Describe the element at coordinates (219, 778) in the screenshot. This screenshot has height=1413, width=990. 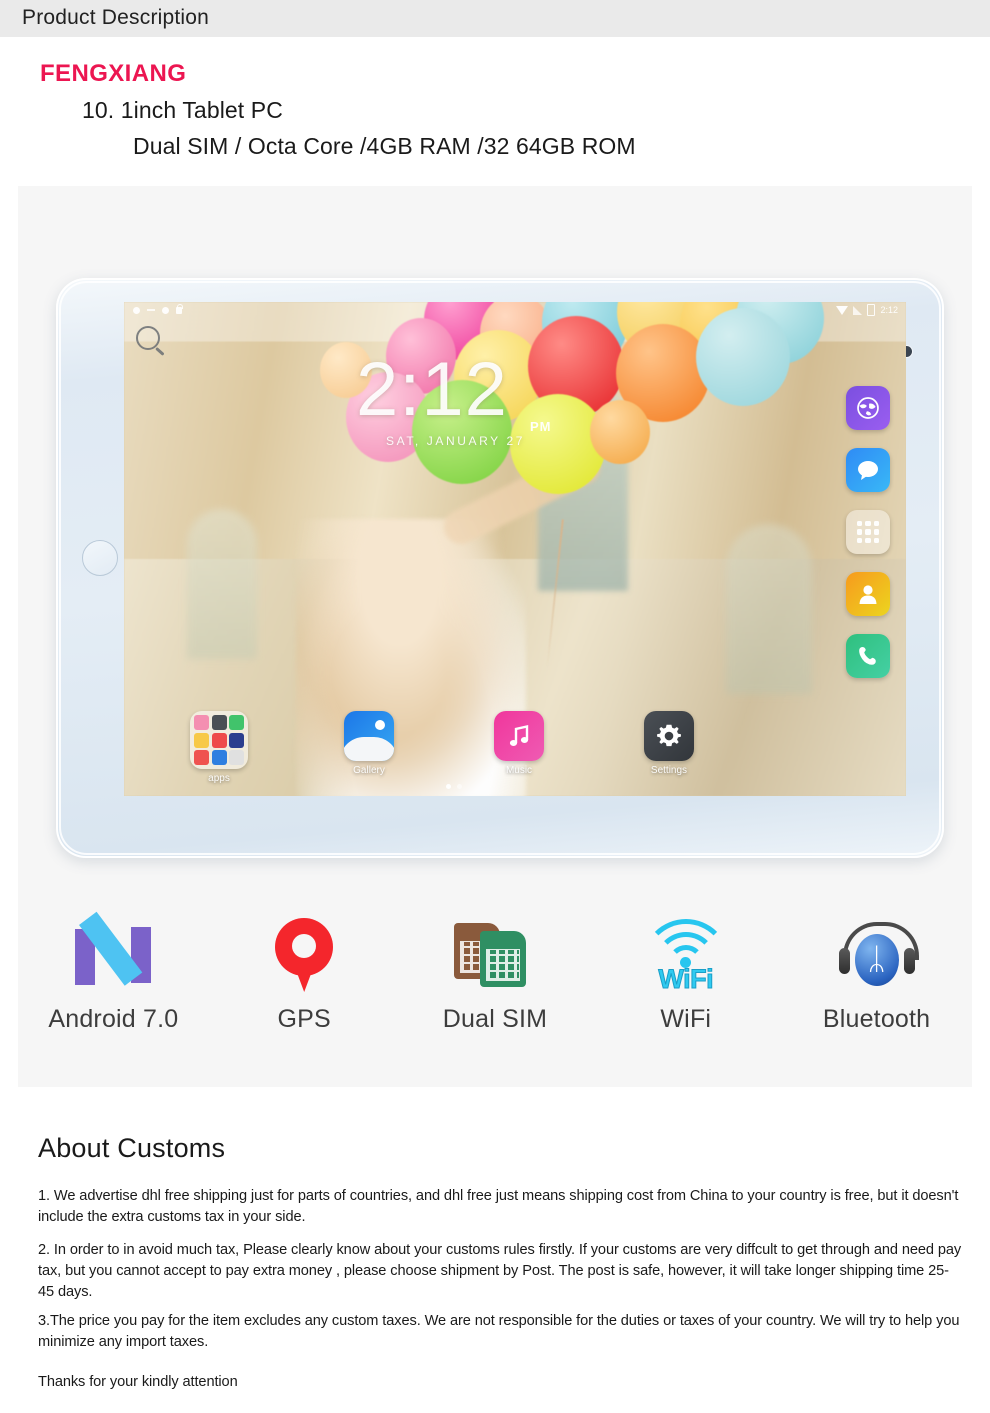
I see `dock-label: apps` at that location.